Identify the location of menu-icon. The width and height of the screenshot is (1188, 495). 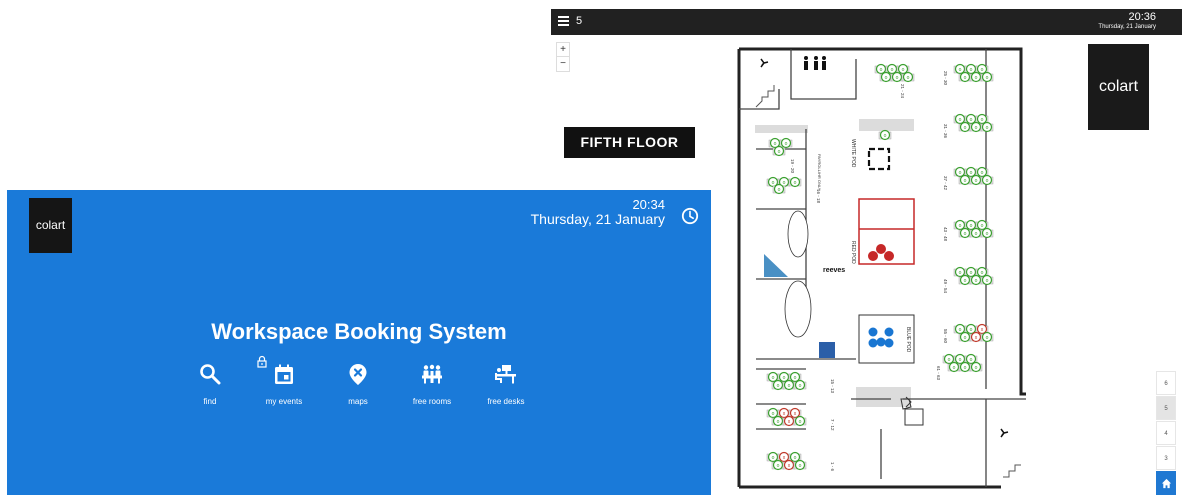
(563, 22).